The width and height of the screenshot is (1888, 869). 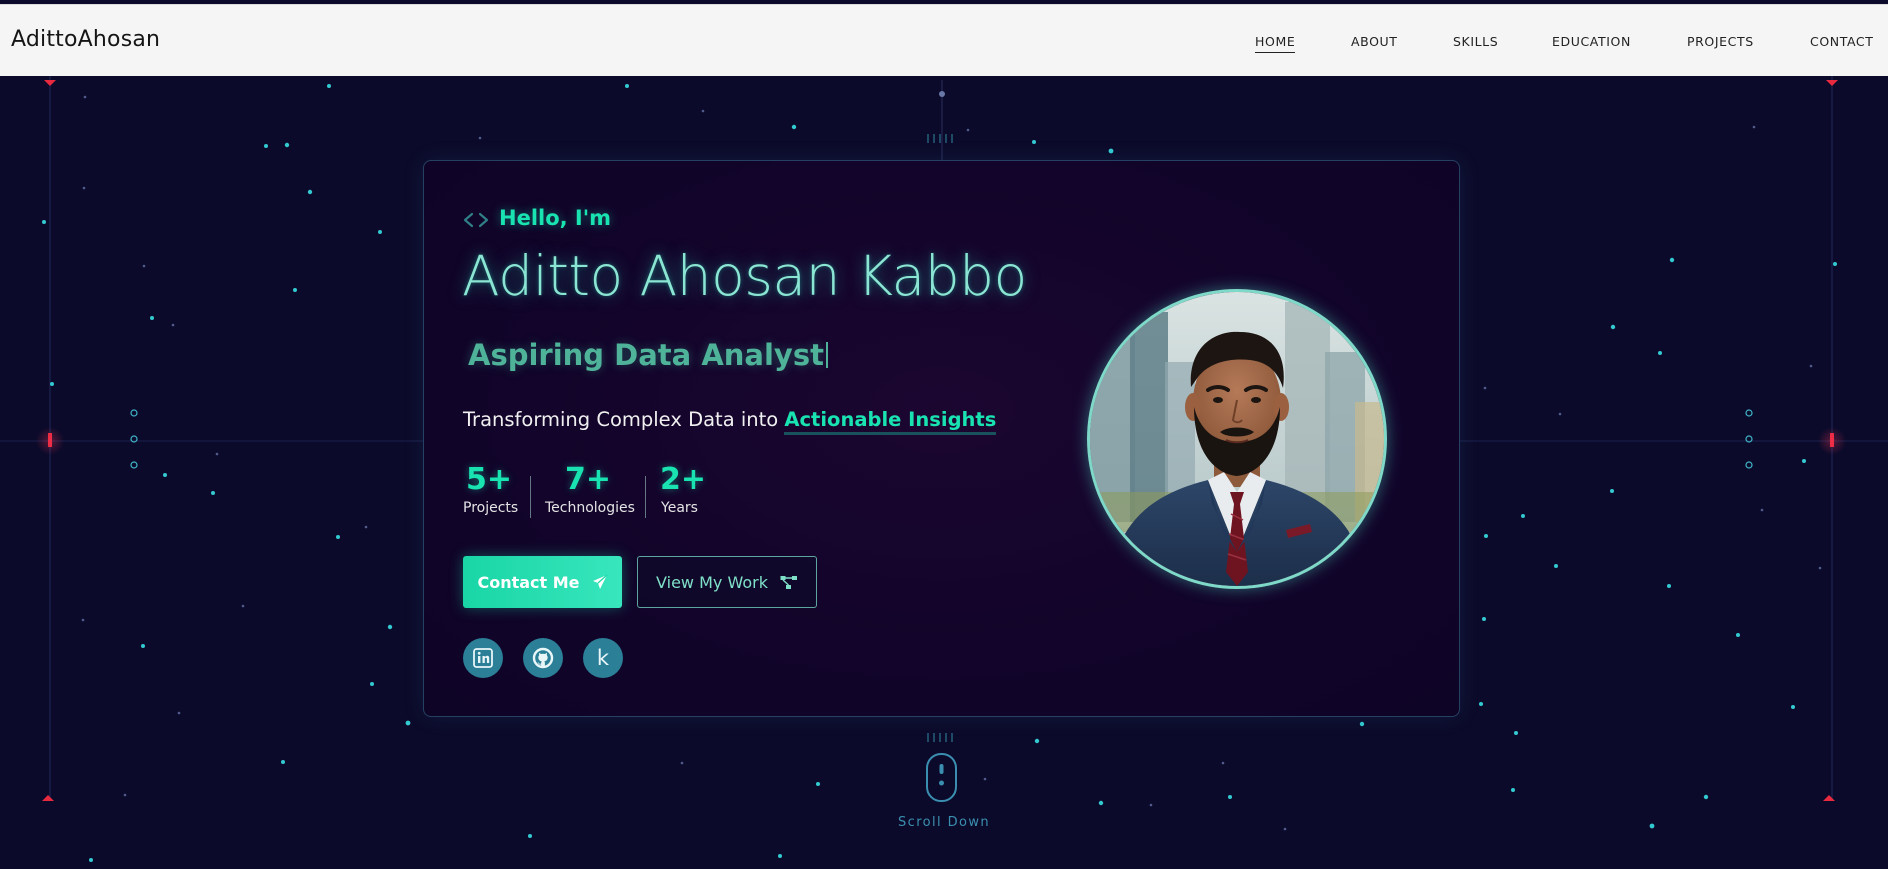 I want to click on profile-portrait, so click(x=1237, y=439).